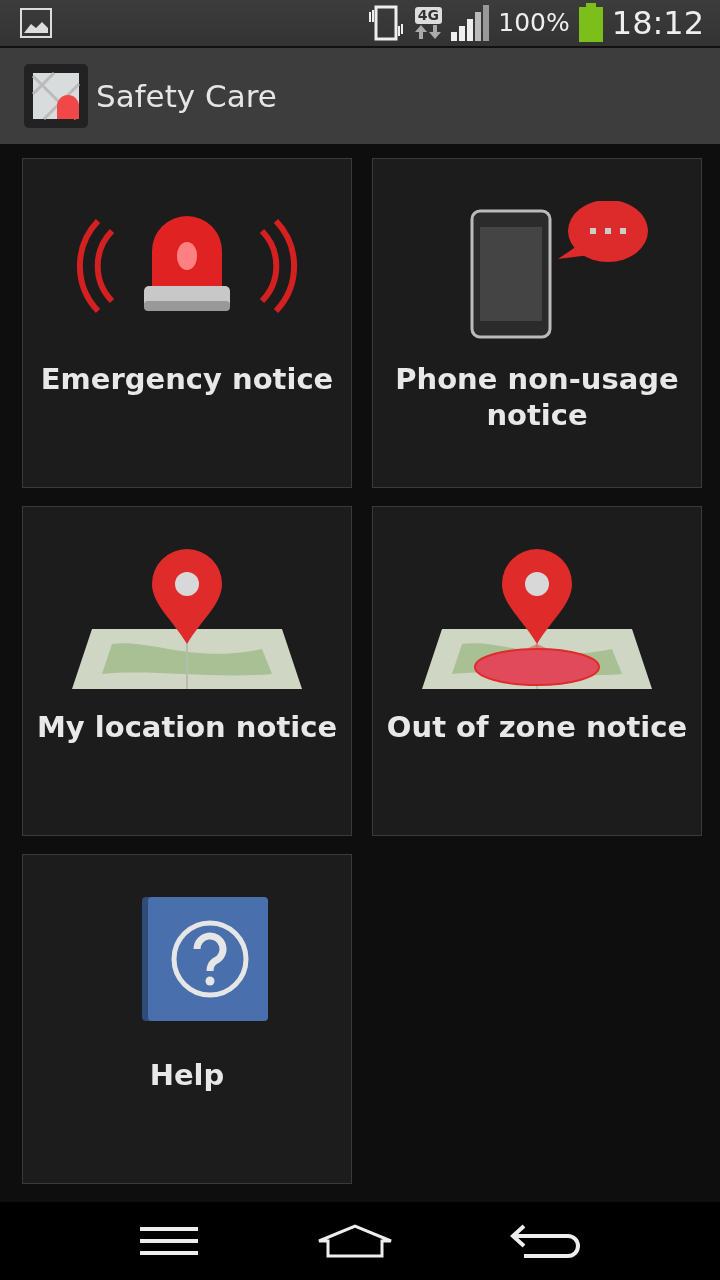 The width and height of the screenshot is (720, 1280). Describe the element at coordinates (187, 1019) in the screenshot. I see `menu-tile: Help` at that location.